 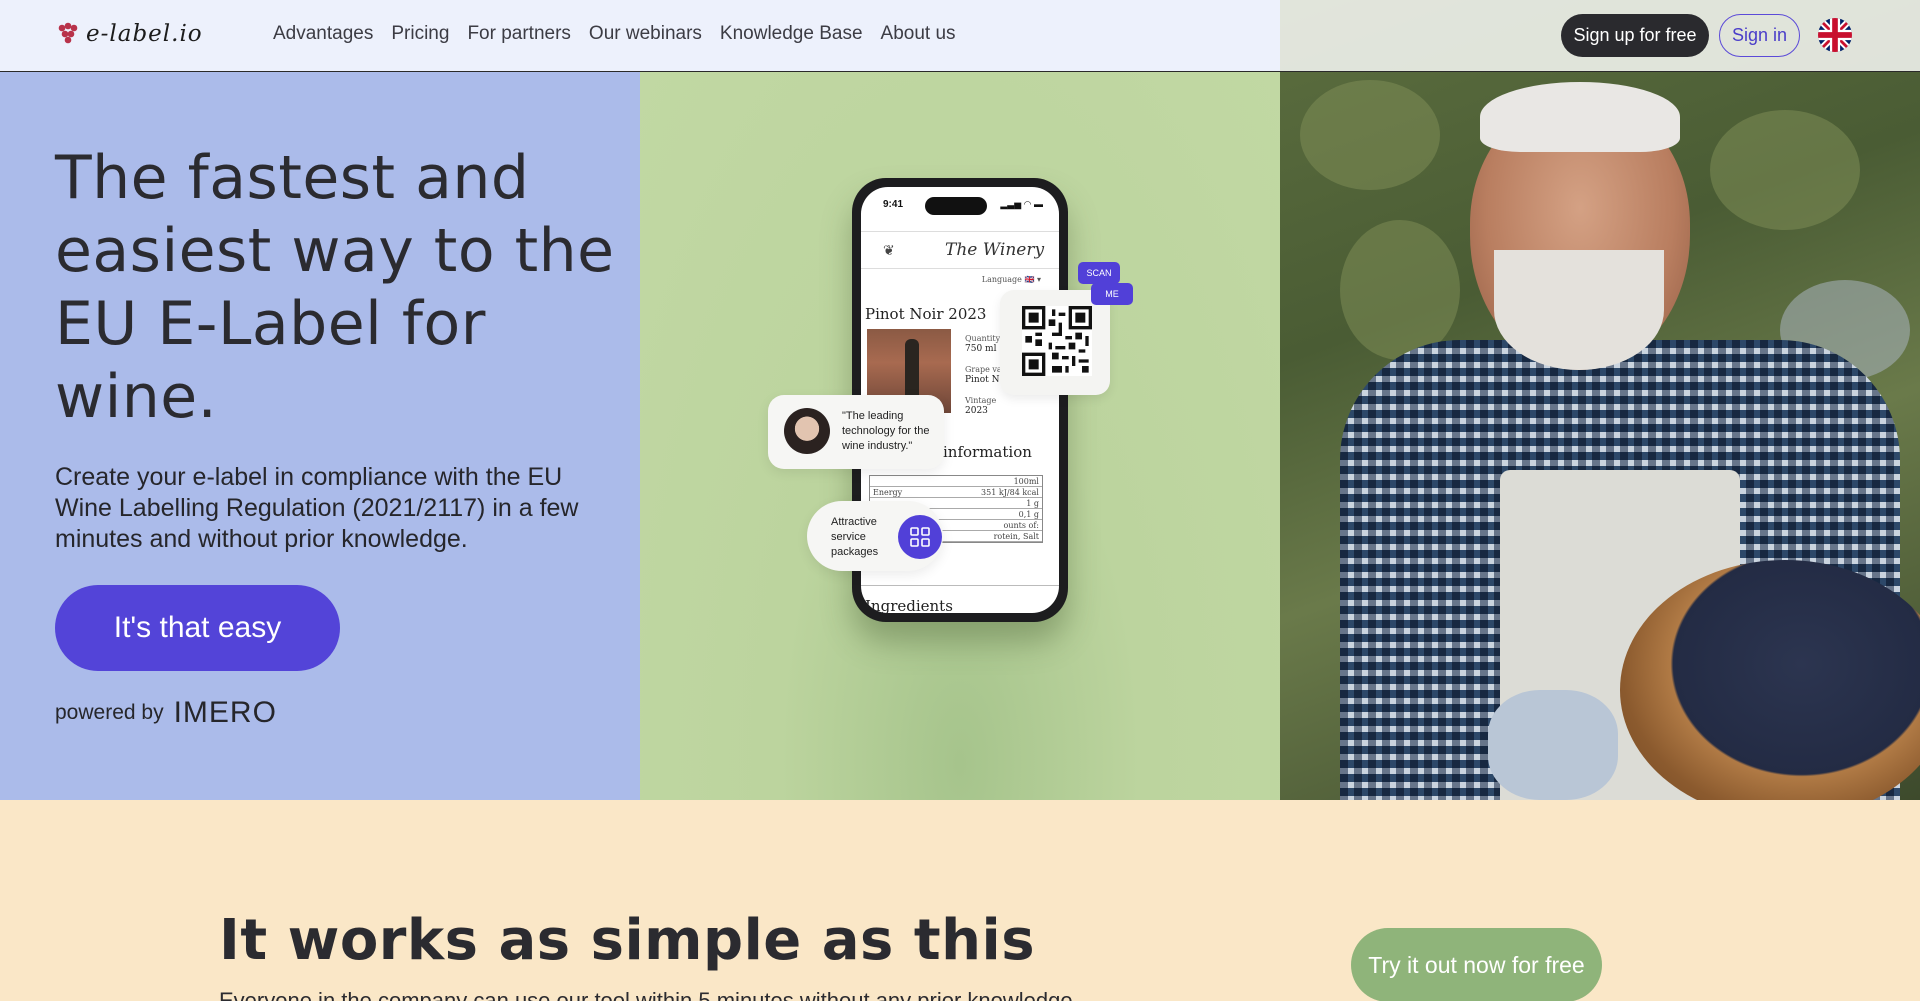 I want to click on logo-text: e-label.io, so click(x=144, y=34).